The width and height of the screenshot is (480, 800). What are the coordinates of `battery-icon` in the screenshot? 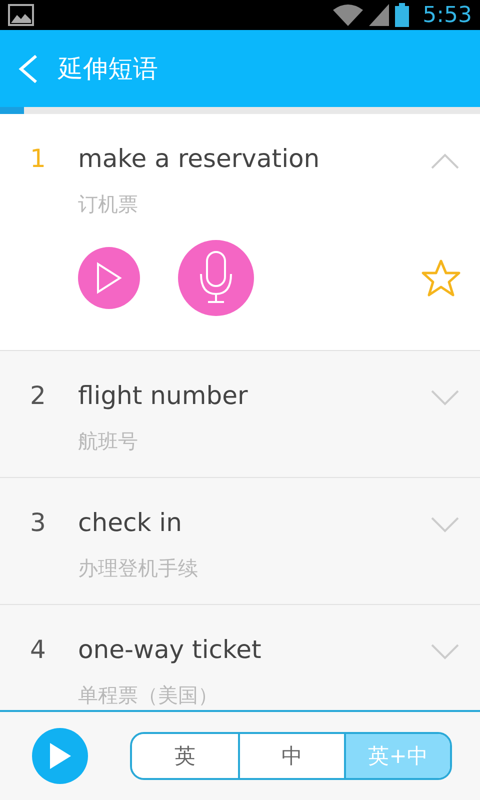 It's located at (401, 15).